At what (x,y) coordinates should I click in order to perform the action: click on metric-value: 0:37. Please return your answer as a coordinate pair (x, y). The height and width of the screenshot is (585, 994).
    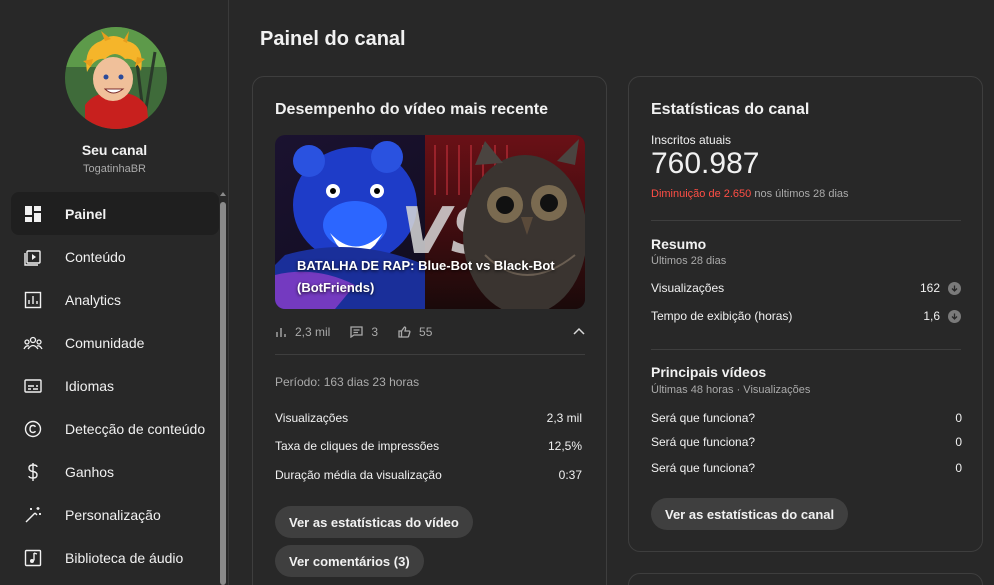
    Looking at the image, I should click on (570, 475).